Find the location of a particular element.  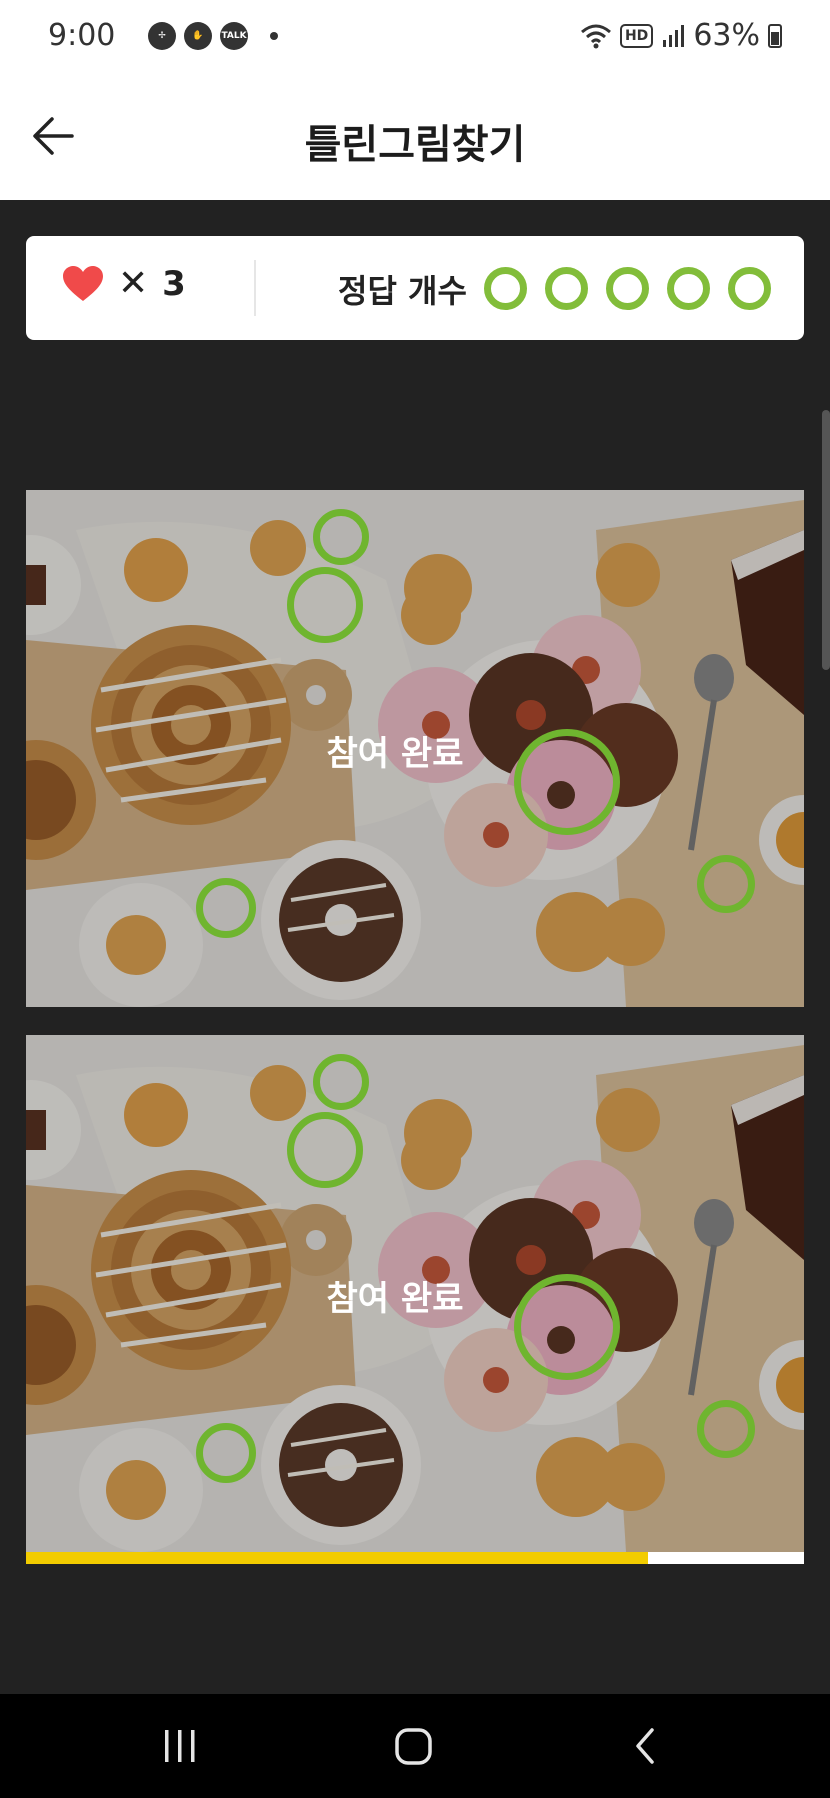

more-notifications-dot is located at coordinates (274, 36).